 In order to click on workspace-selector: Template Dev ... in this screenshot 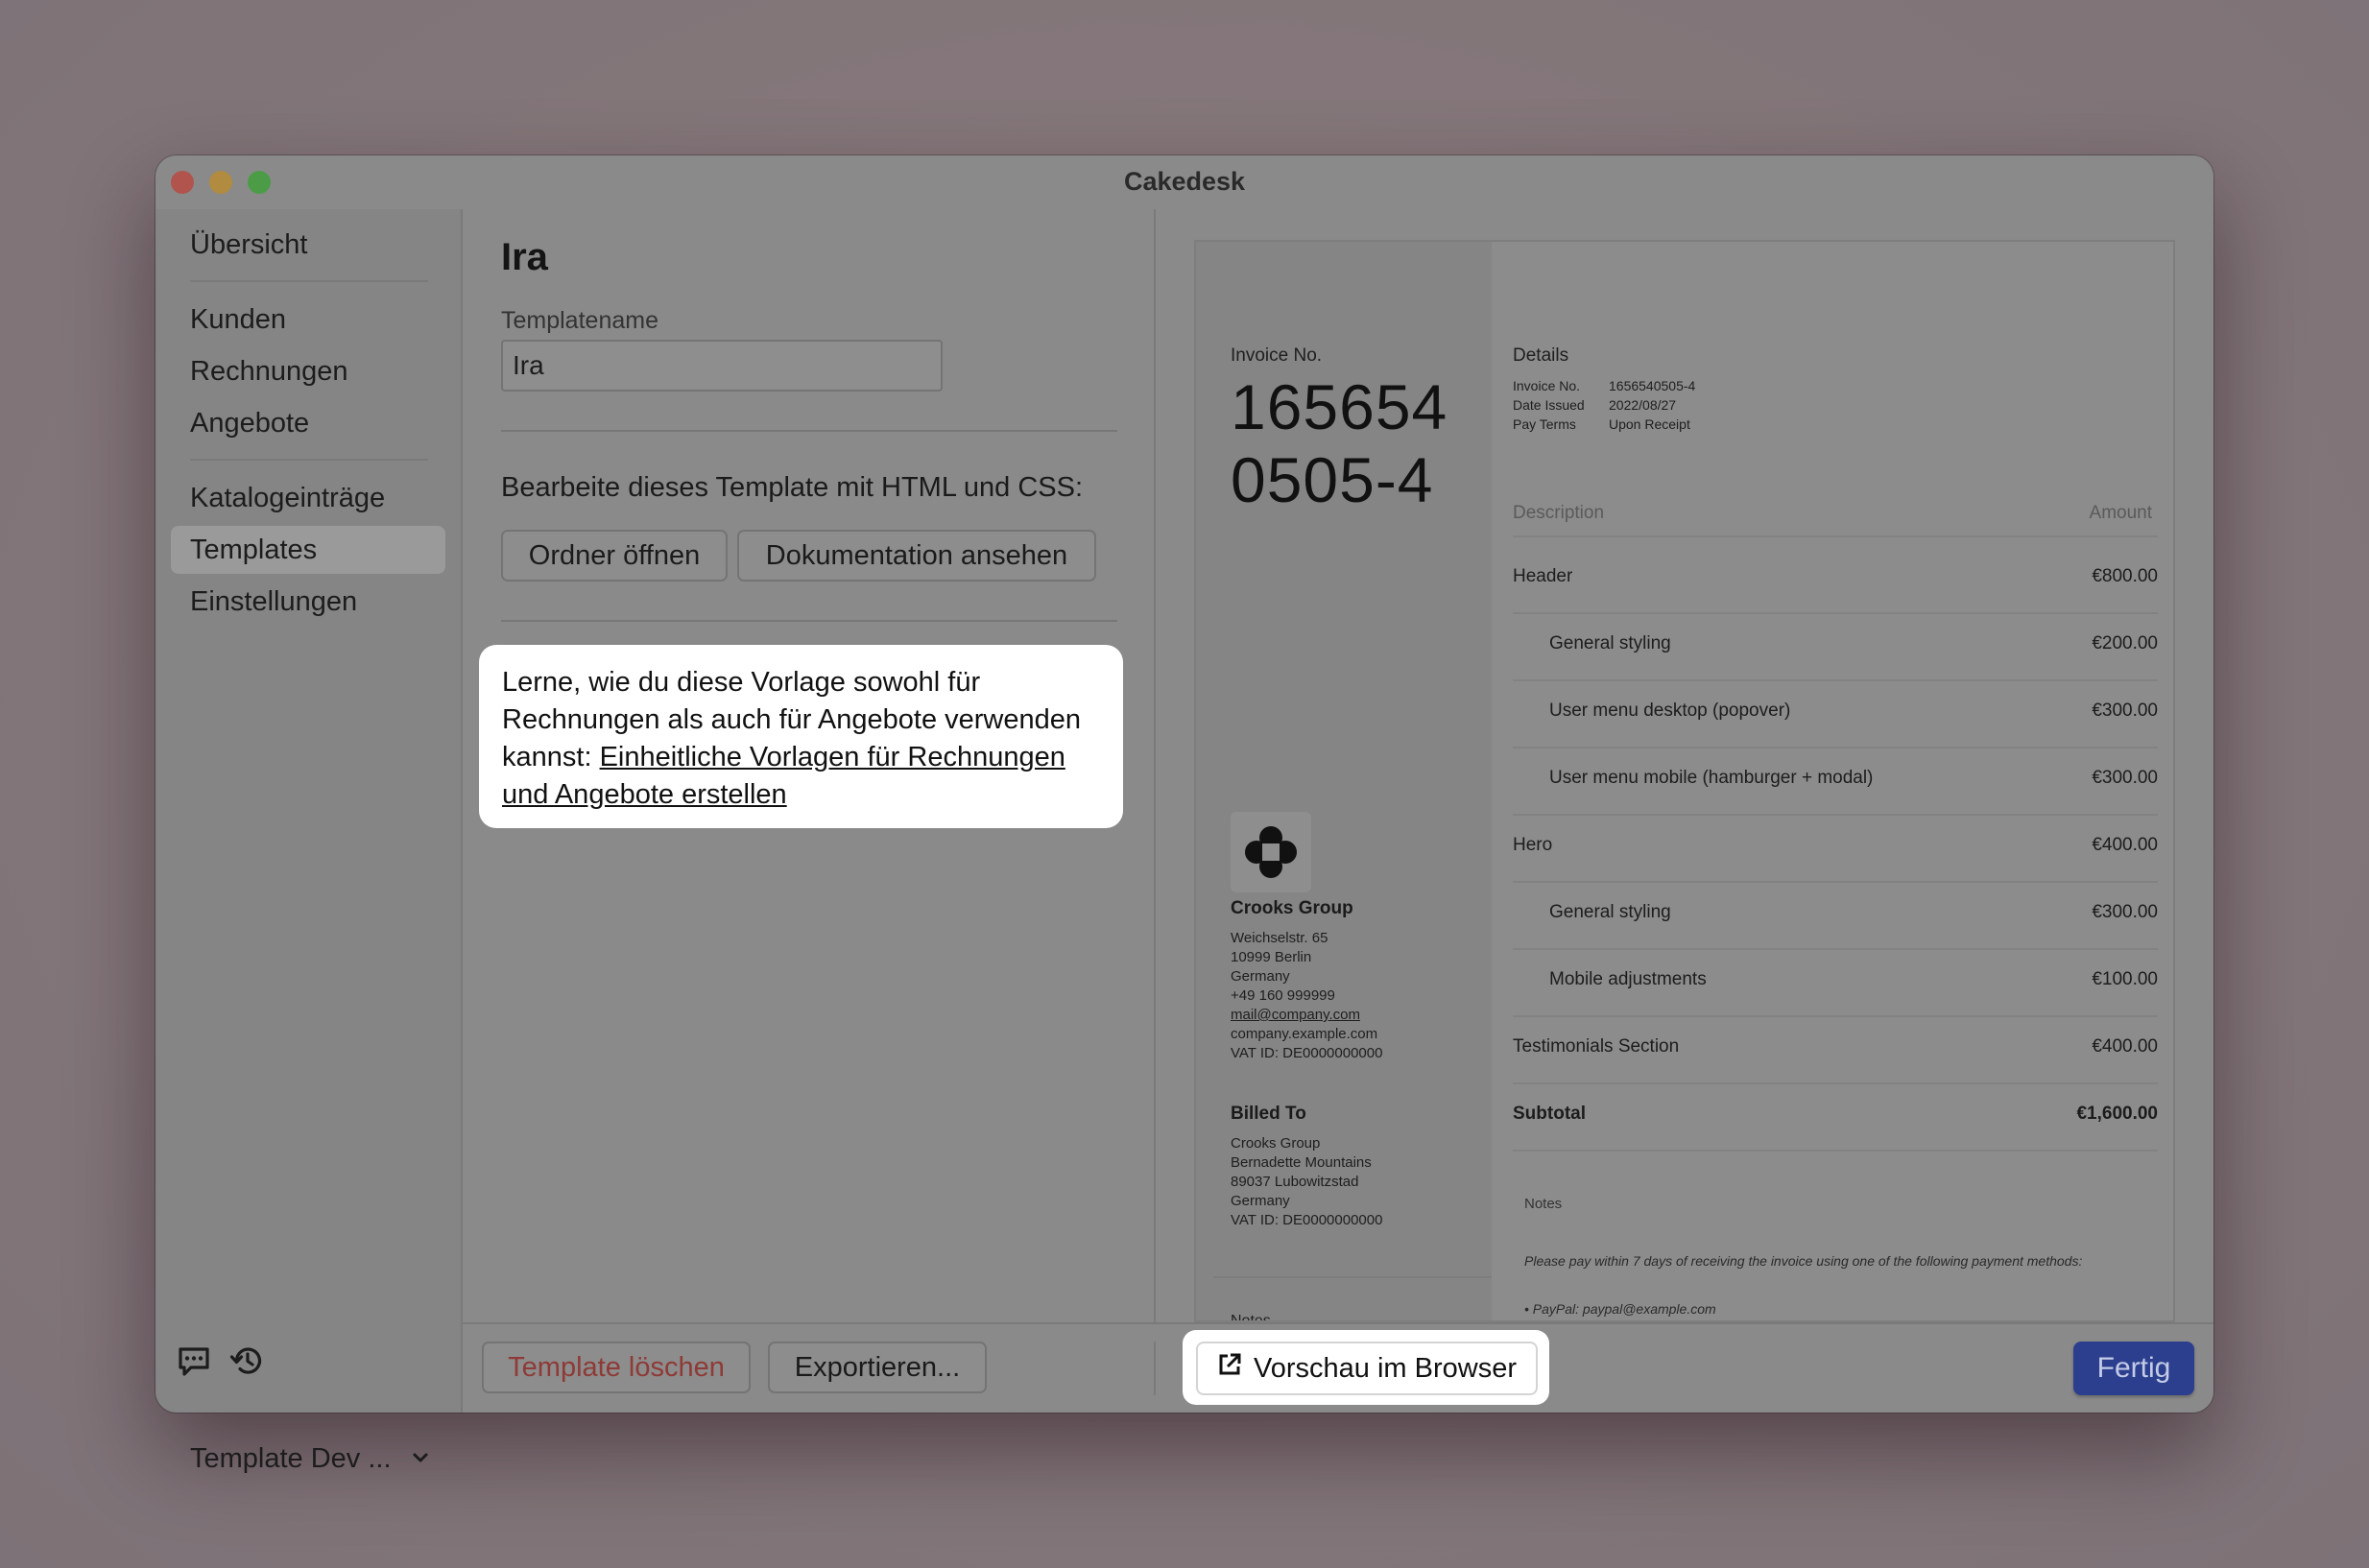, I will do `click(308, 1458)`.